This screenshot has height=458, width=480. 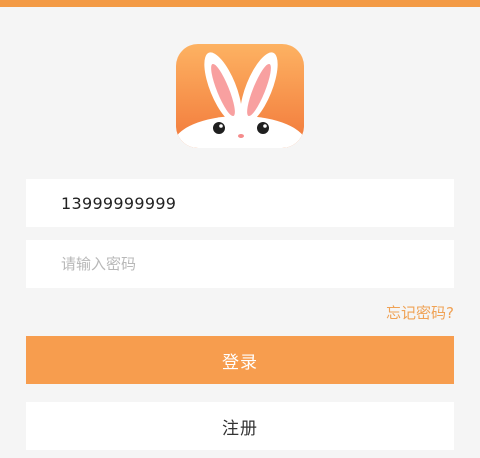 I want to click on app-logo, so click(x=240, y=96).